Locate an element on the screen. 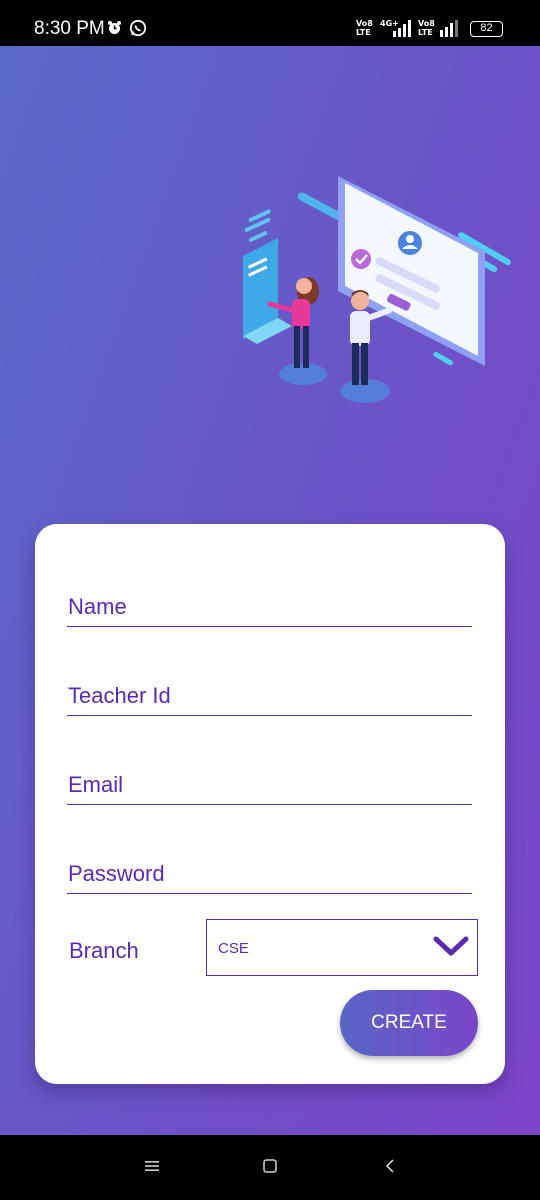 Image resolution: width=540 pixels, height=1200 pixels. chevron-down-icon is located at coordinates (451, 946).